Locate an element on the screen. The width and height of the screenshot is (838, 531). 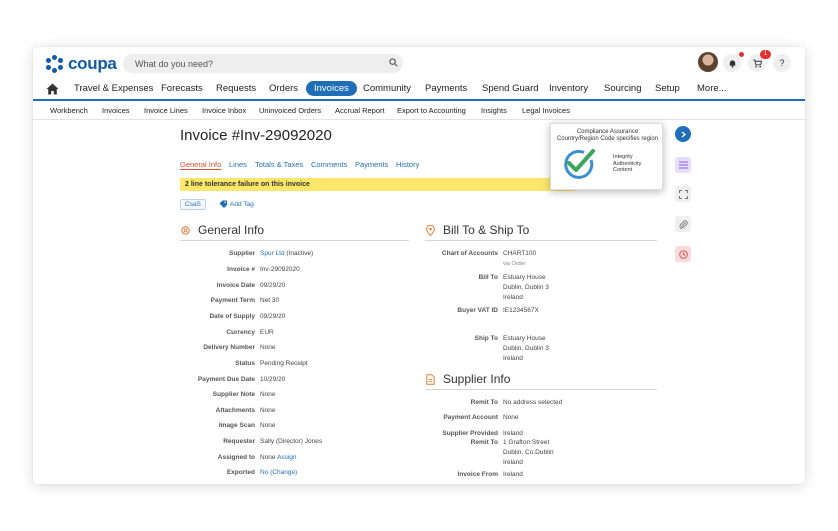
fullscreen-button is located at coordinates (683, 194).